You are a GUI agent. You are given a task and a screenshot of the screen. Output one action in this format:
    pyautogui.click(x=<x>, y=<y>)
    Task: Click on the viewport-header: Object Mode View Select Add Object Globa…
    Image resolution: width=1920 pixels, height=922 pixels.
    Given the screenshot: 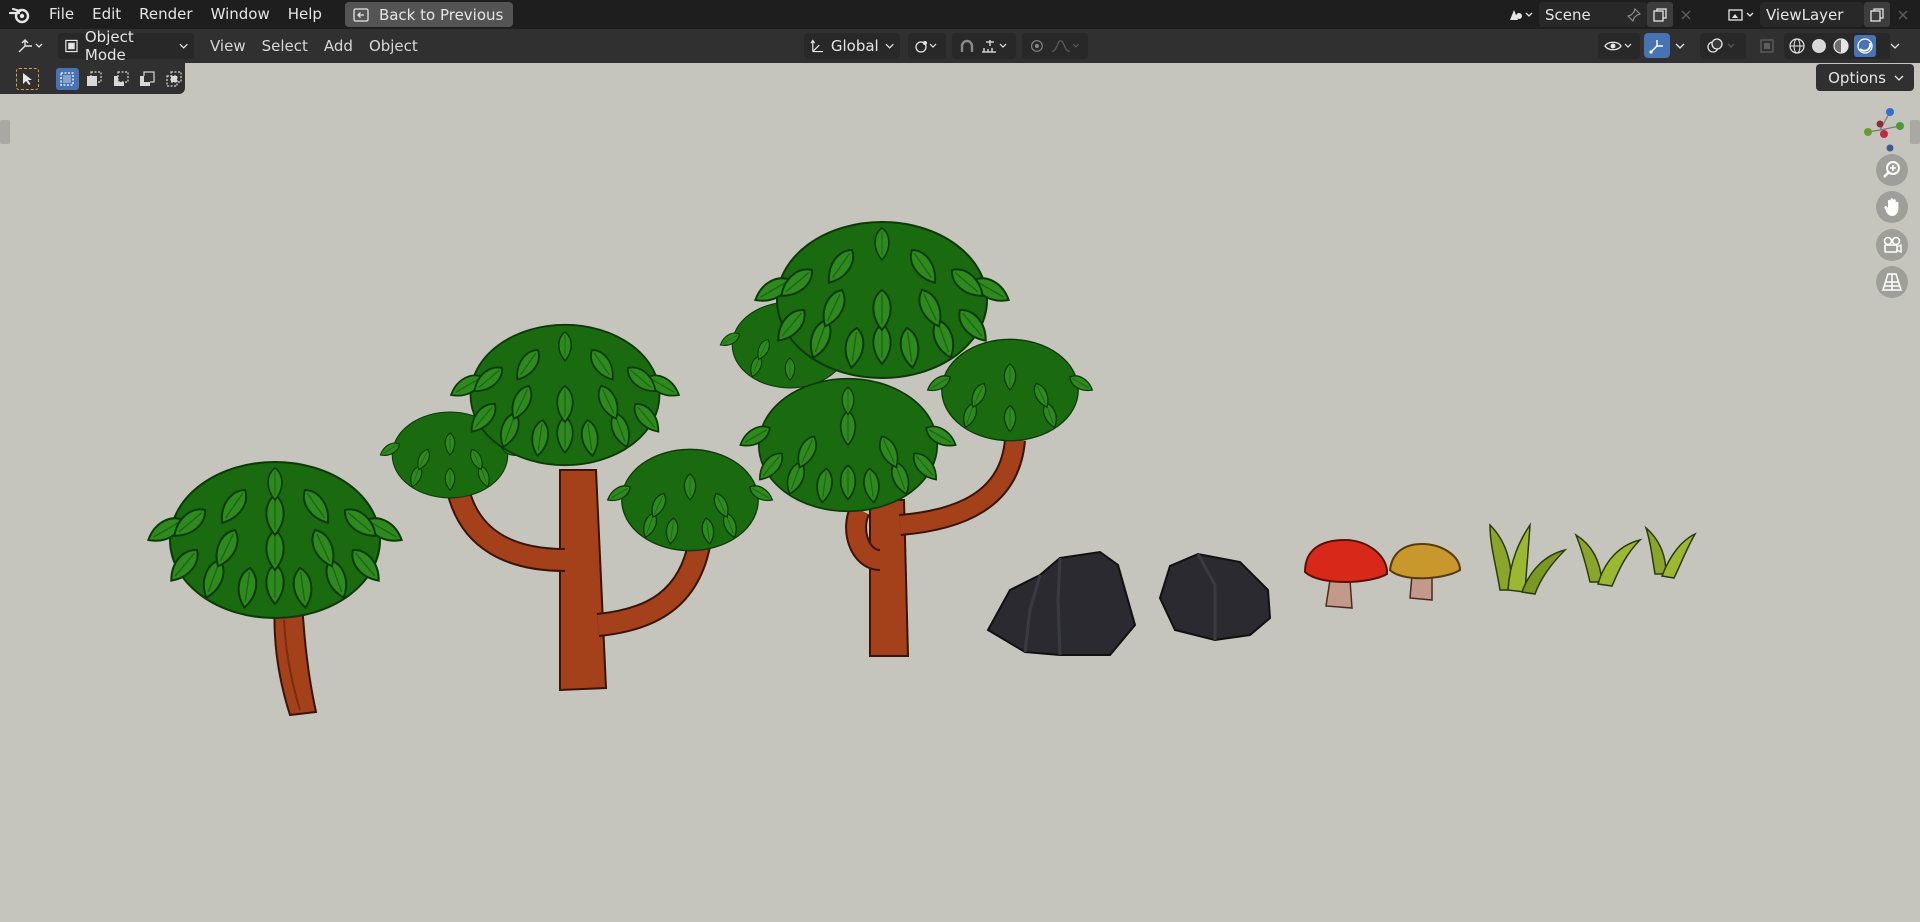 What is the action you would take?
    pyautogui.click(x=960, y=46)
    